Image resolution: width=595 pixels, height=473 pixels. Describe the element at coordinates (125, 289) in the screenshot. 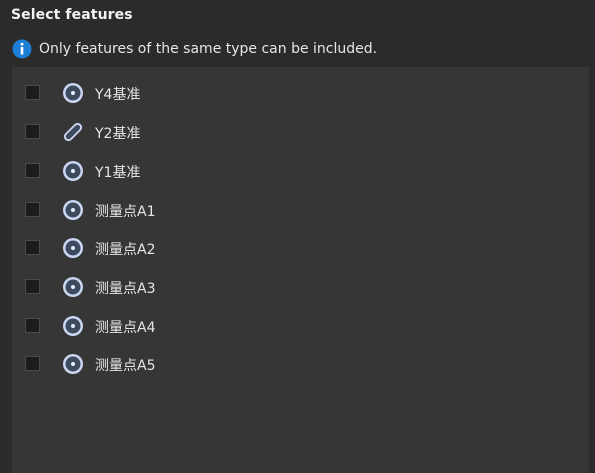

I see `feature-label: 测量点A3` at that location.